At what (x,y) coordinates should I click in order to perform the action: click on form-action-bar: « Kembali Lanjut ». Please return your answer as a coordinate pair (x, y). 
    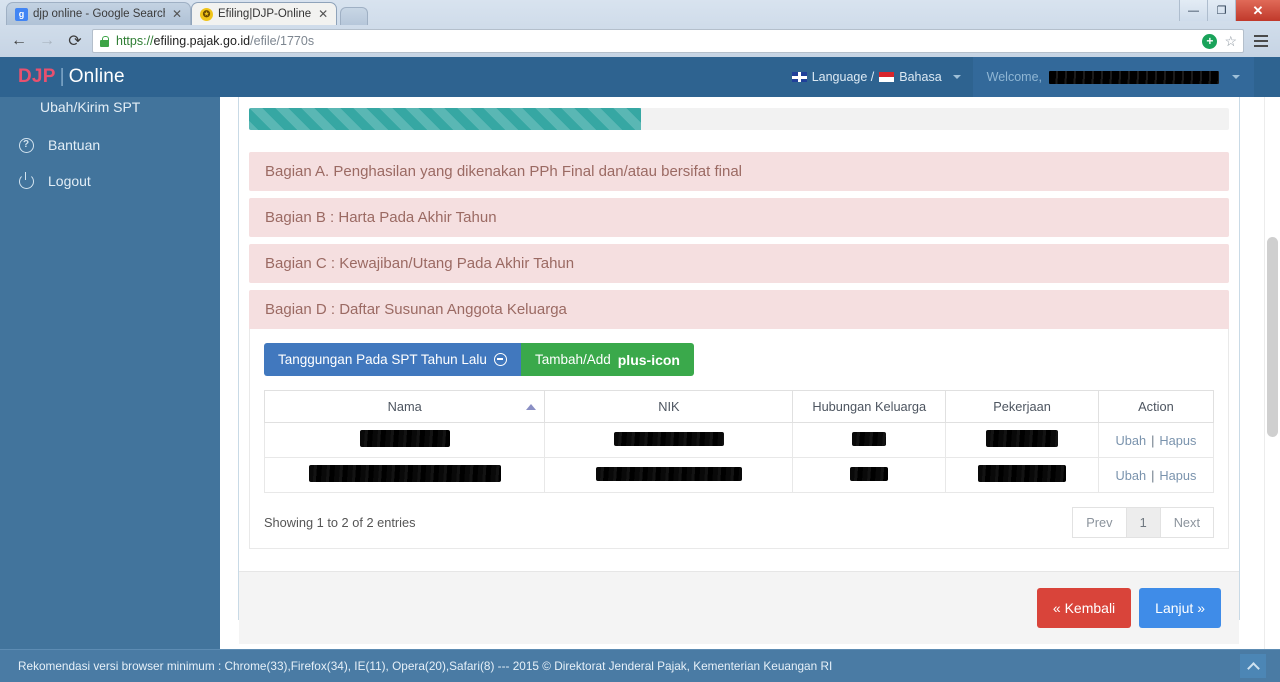
    Looking at the image, I should click on (739, 607).